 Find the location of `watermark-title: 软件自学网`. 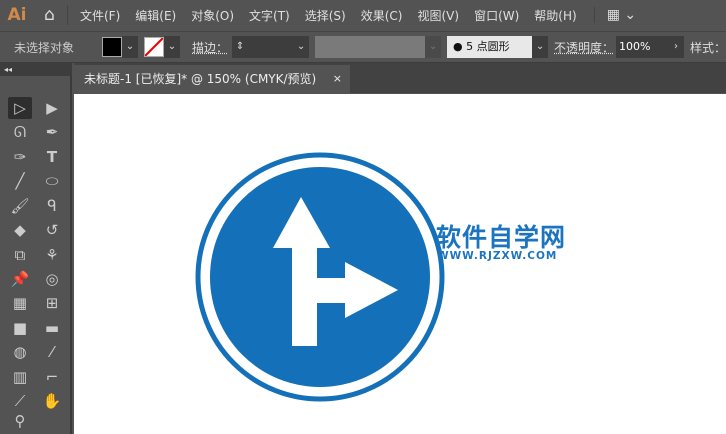

watermark-title: 软件自学网 is located at coordinates (501, 237).